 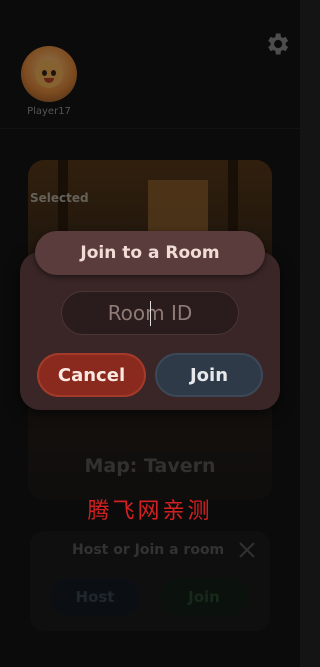 What do you see at coordinates (150, 253) in the screenshot?
I see `dialog-title: Join to a Room` at bounding box center [150, 253].